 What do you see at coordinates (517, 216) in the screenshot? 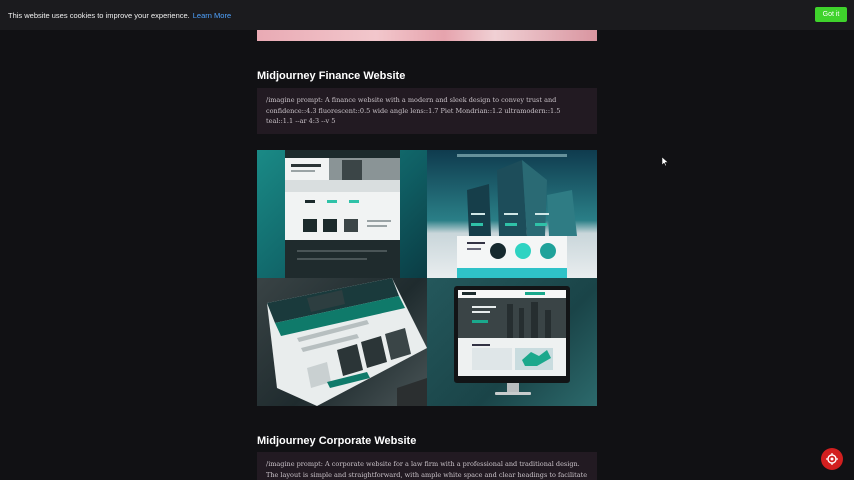
I see `finance-mockup-2-graphic` at bounding box center [517, 216].